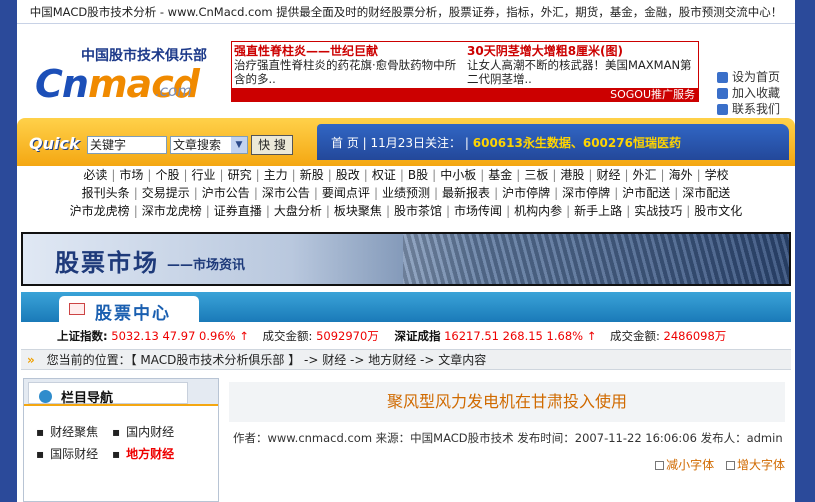 This screenshot has height=502, width=815. Describe the element at coordinates (717, 175) in the screenshot. I see `nav-link: 学校` at that location.